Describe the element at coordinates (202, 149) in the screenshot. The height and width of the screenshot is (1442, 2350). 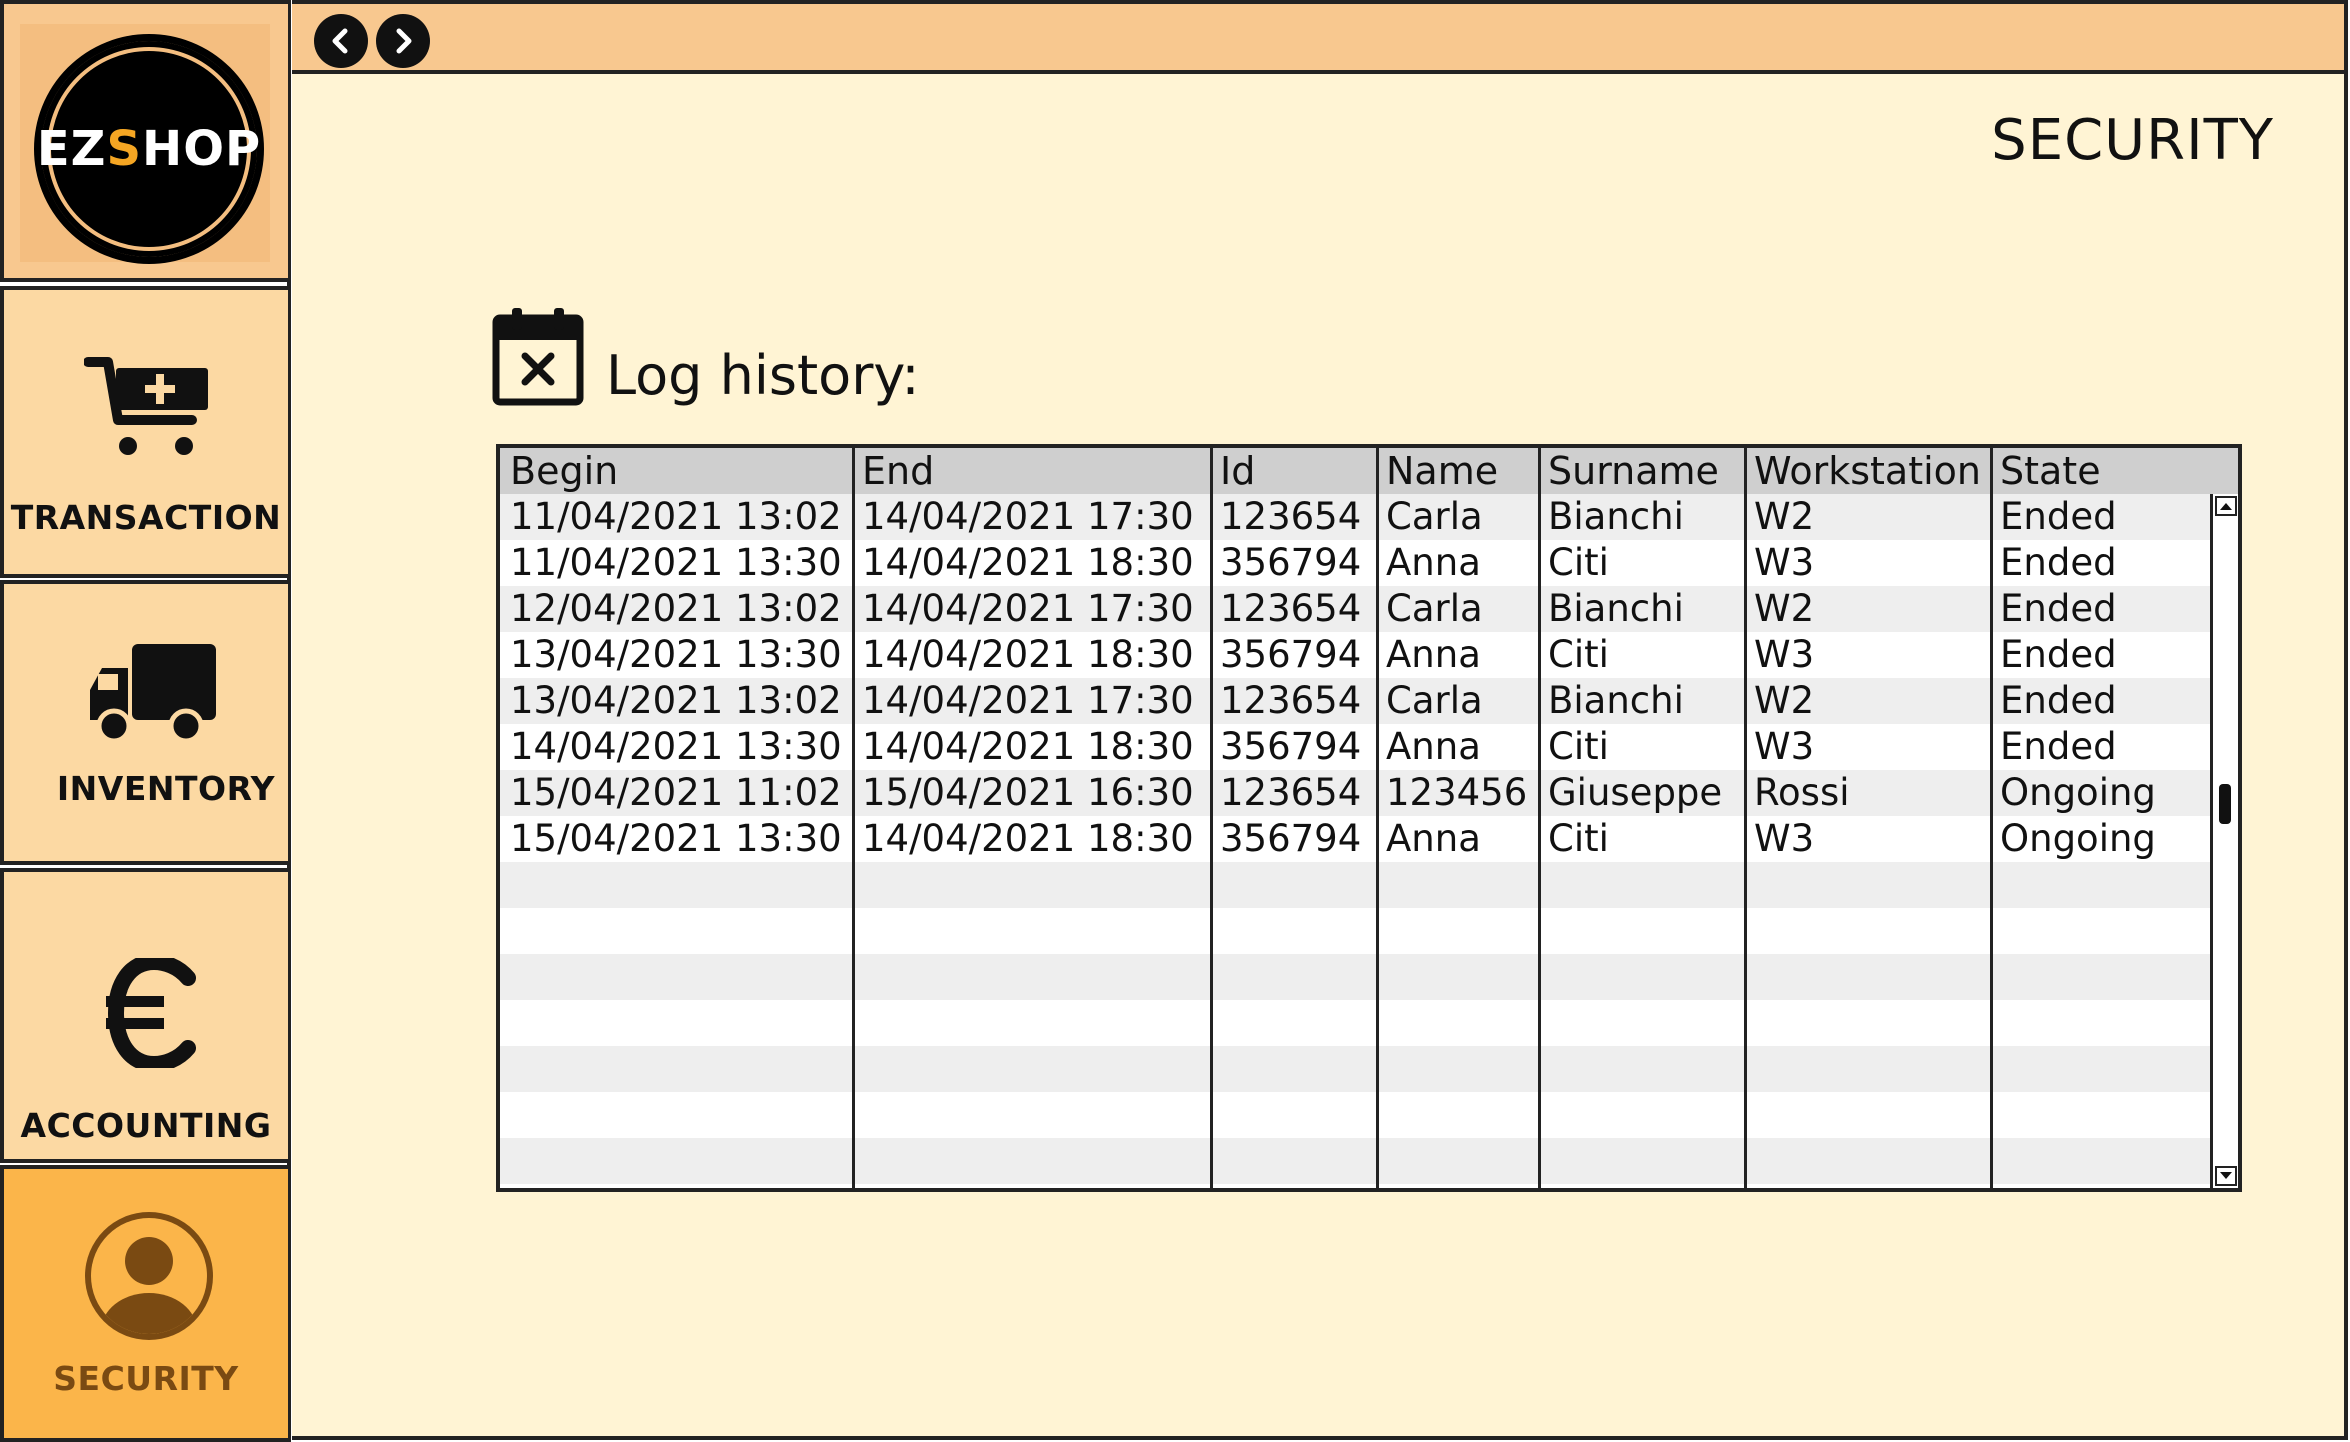
I see `logo-text-suffix: HOP` at that location.